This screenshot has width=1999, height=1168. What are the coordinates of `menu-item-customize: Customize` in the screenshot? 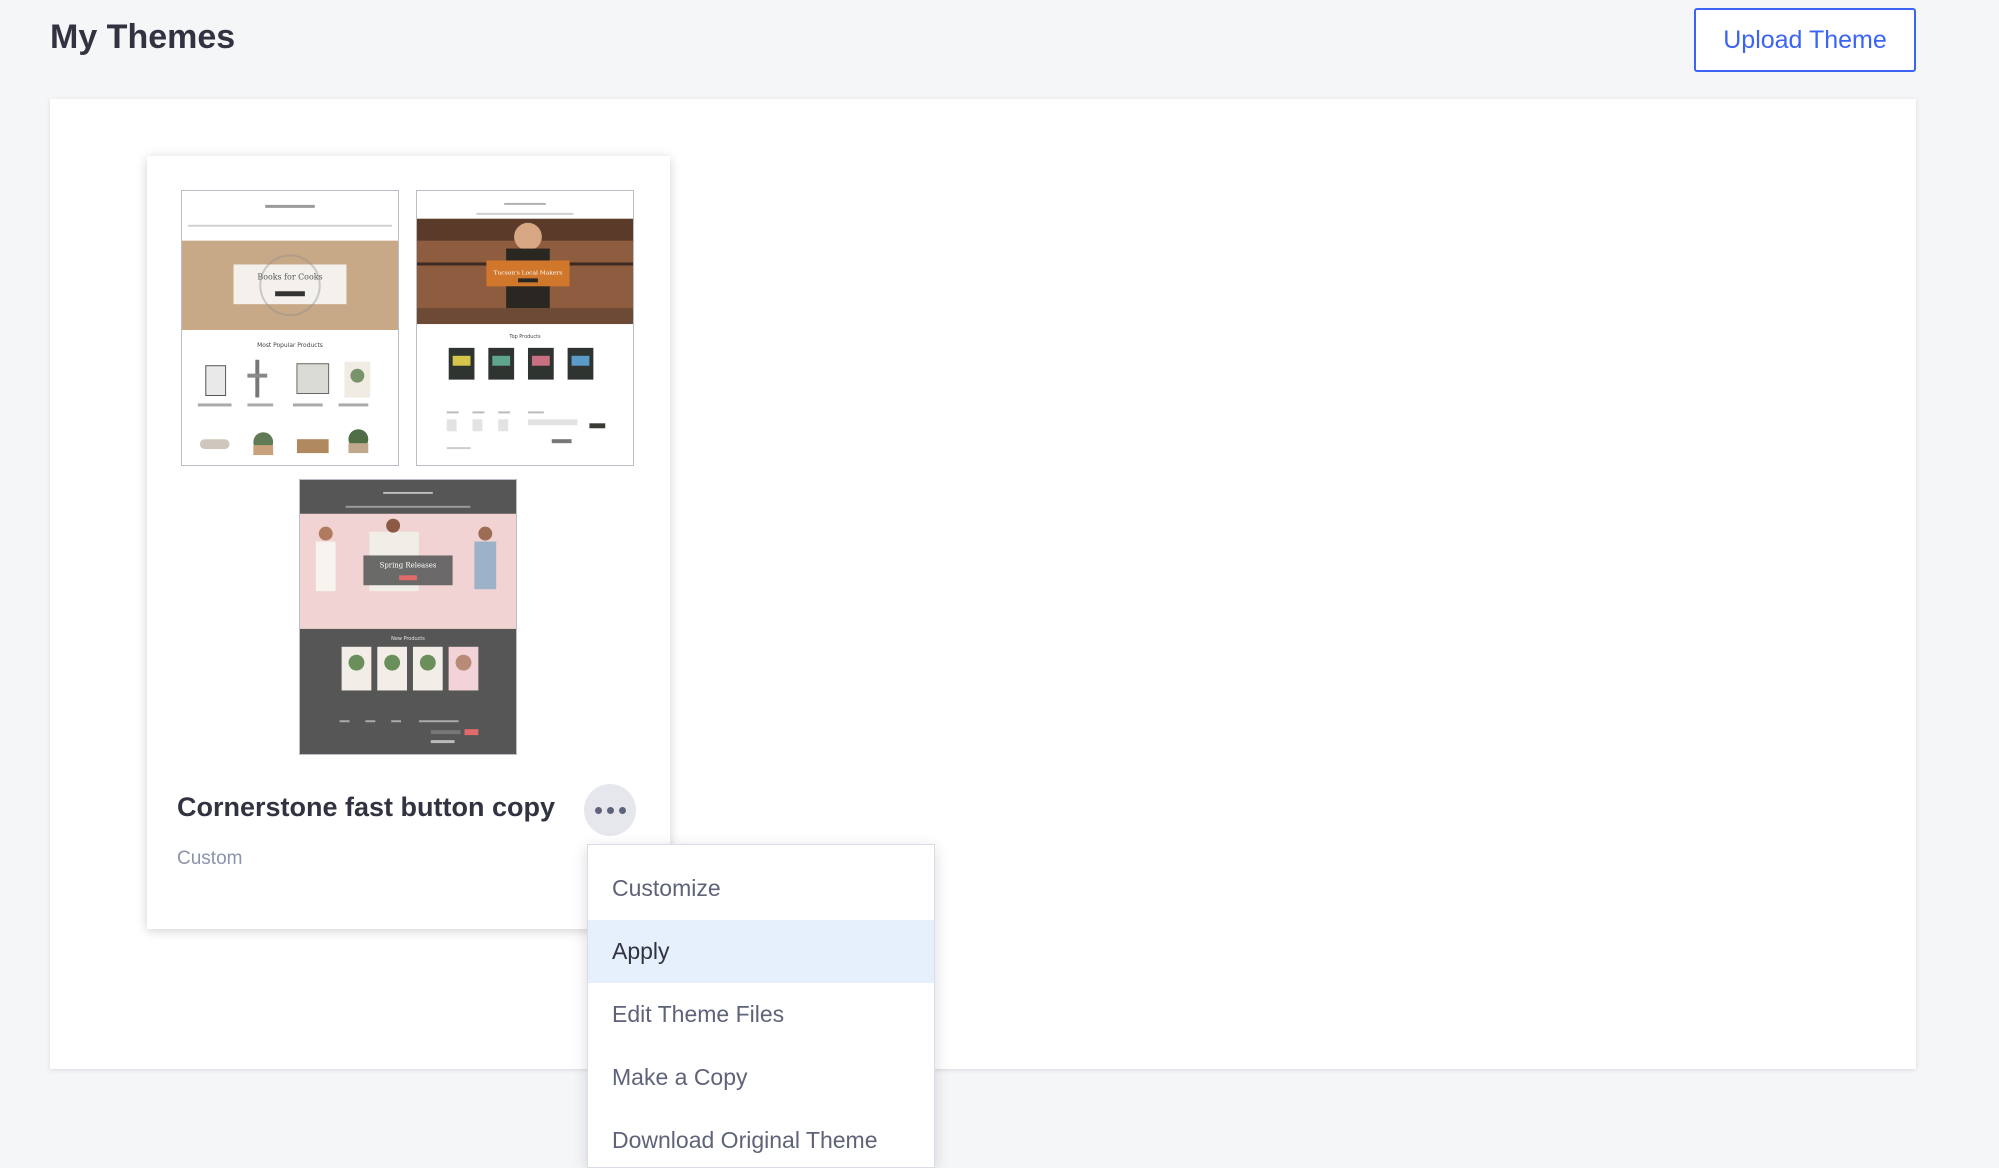 It's located at (761, 888).